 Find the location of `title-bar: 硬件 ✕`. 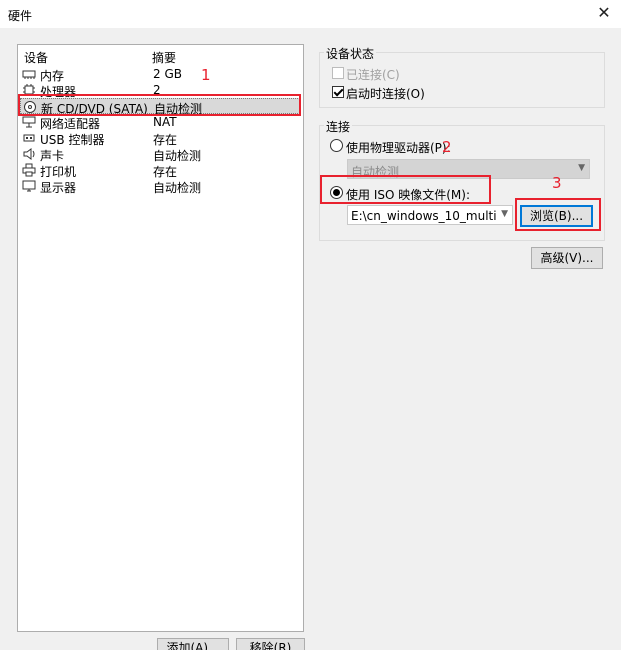

title-bar: 硬件 ✕ is located at coordinates (310, 14).